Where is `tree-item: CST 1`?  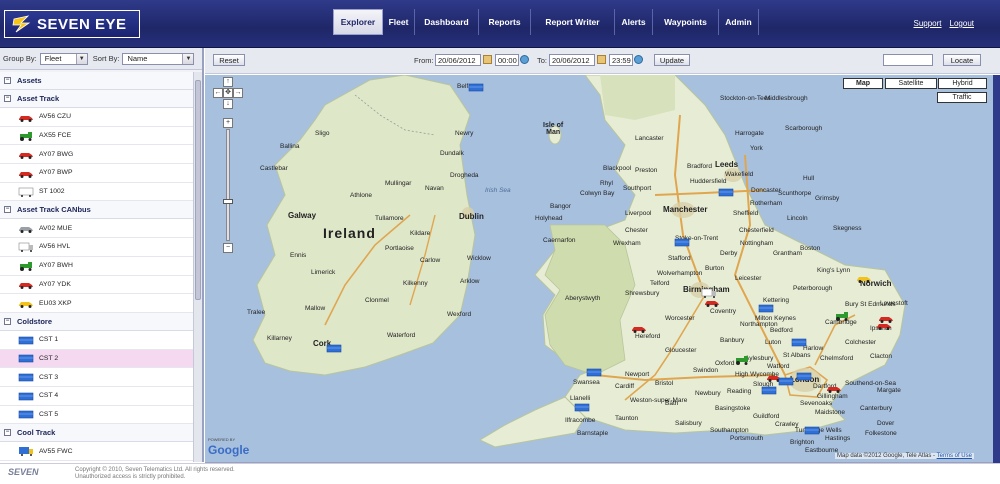
tree-item: CST 1 is located at coordinates (96, 340).